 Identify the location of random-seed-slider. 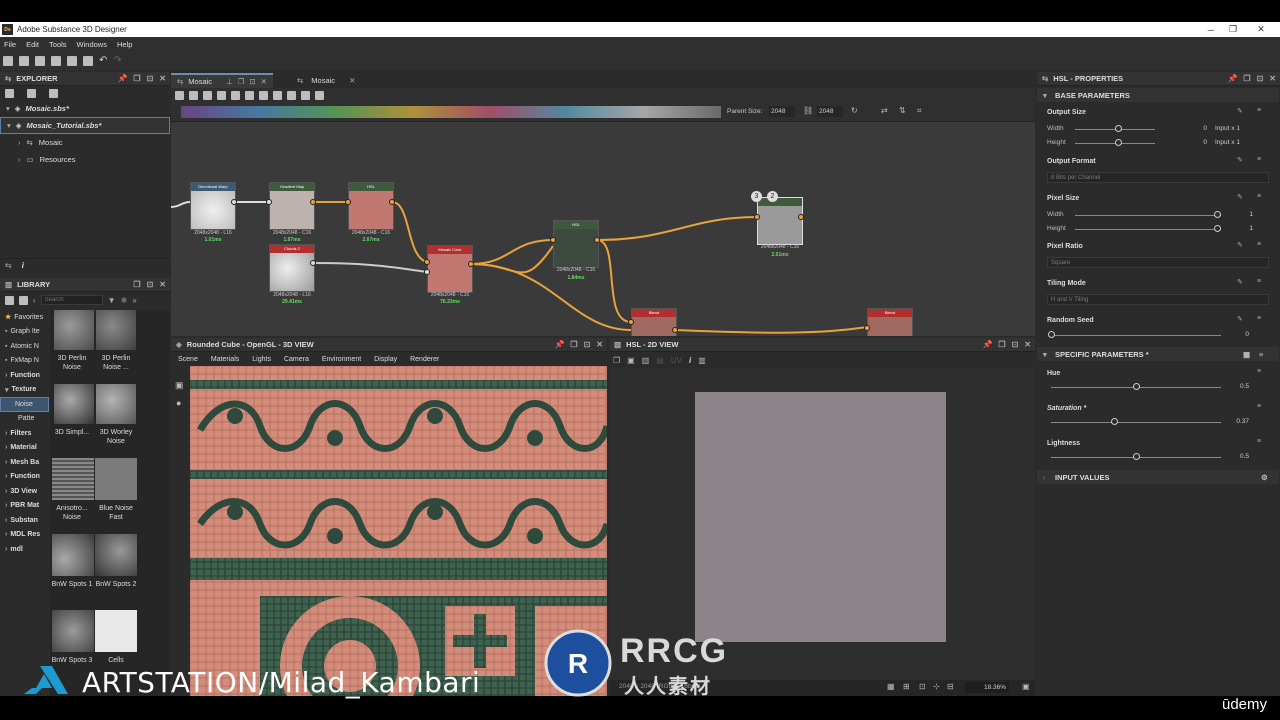
(1136, 335).